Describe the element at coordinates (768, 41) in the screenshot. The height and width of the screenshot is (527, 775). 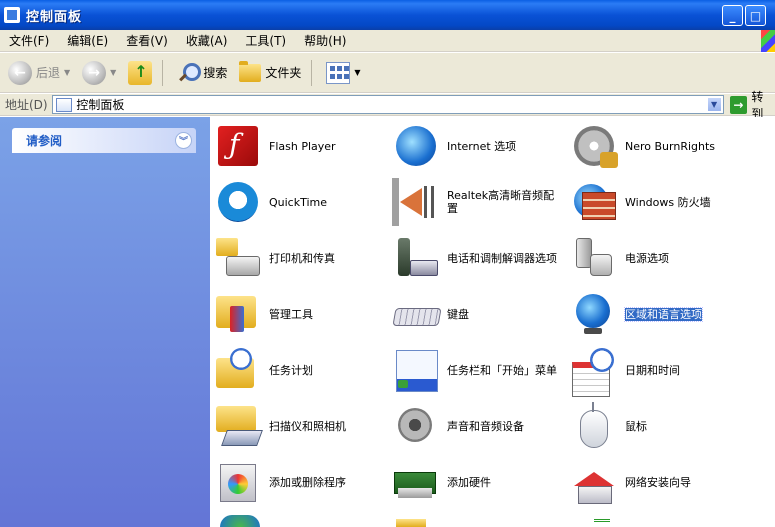
I see `windows-logo-icon` at that location.